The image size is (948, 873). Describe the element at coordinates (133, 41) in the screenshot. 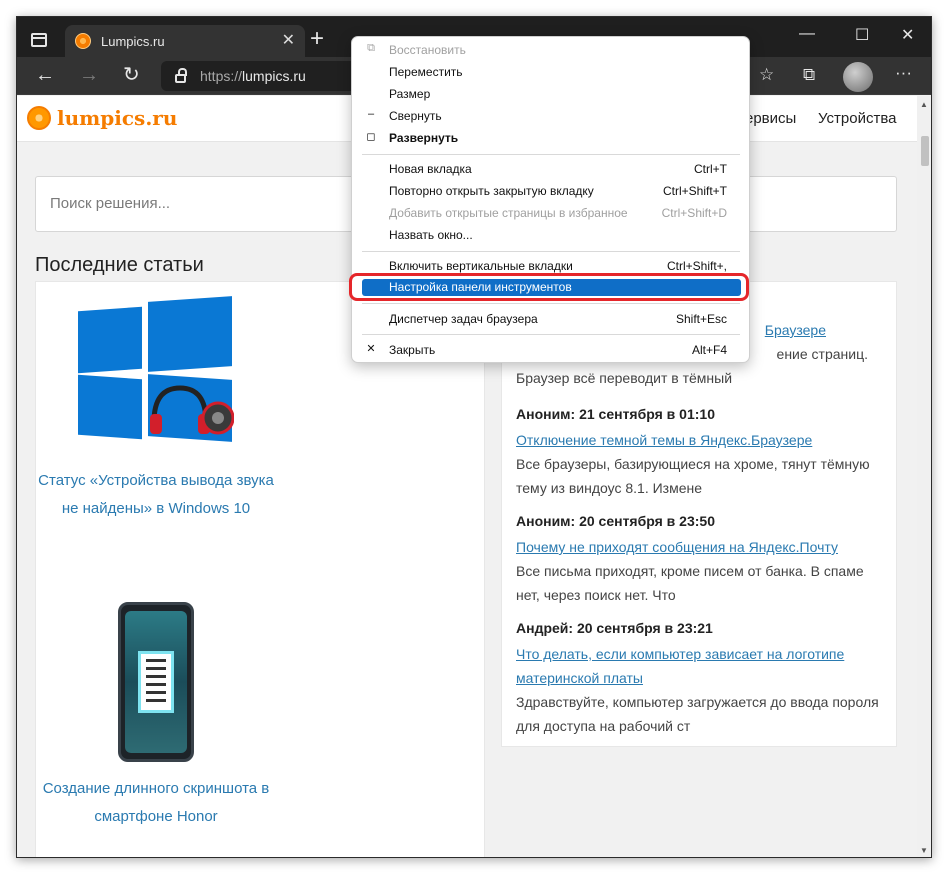

I see `tab-title: Lumpics.ru` at that location.